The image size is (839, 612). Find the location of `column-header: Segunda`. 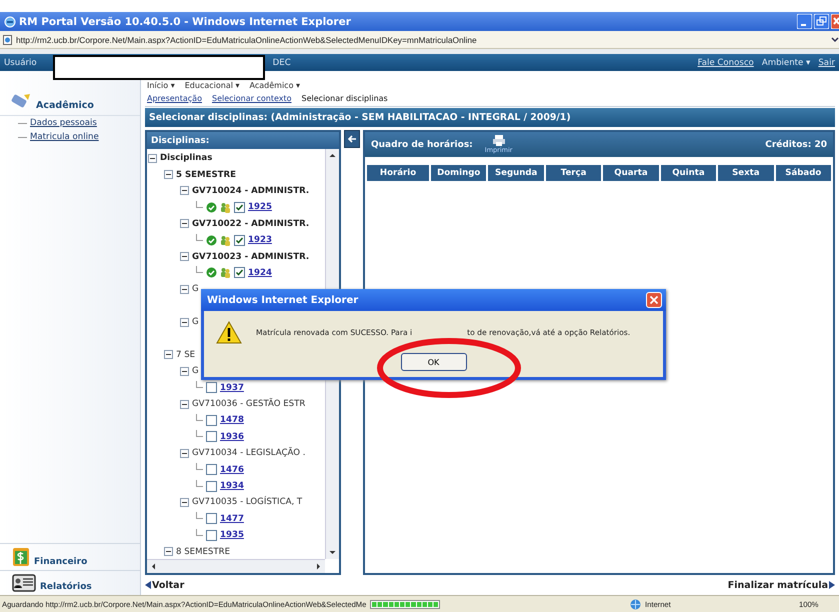

column-header: Segunda is located at coordinates (516, 173).